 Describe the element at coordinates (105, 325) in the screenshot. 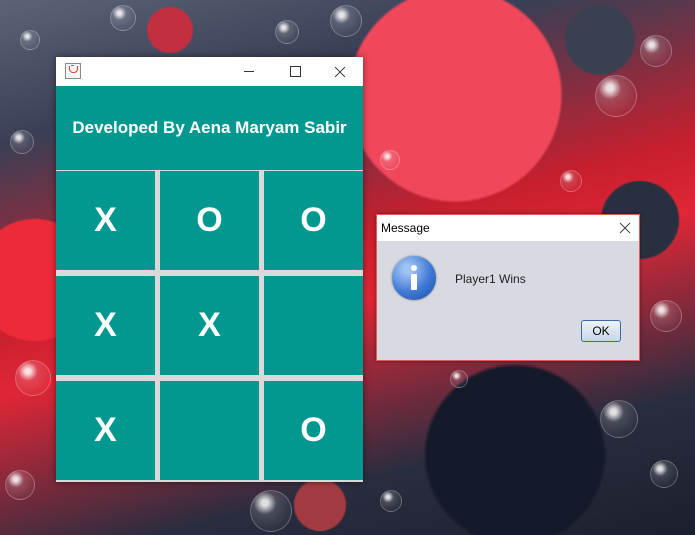

I see `board-cell-2-1: X` at that location.